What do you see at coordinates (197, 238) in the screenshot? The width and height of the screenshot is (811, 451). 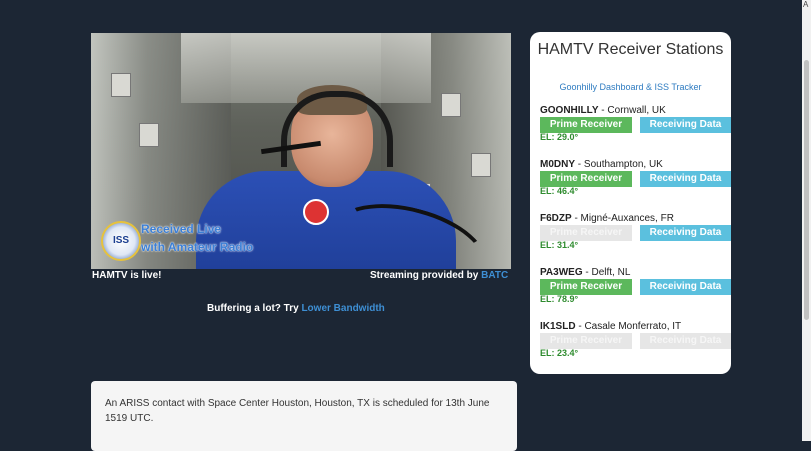 I see `video-overlay-text: Received Live with Amateur Radio` at bounding box center [197, 238].